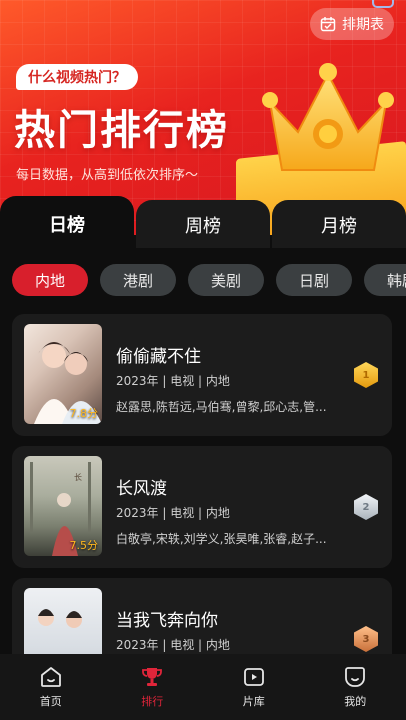 Image resolution: width=406 pixels, height=720 pixels. What do you see at coordinates (152, 677) in the screenshot?
I see `trophy-icon` at bounding box center [152, 677].